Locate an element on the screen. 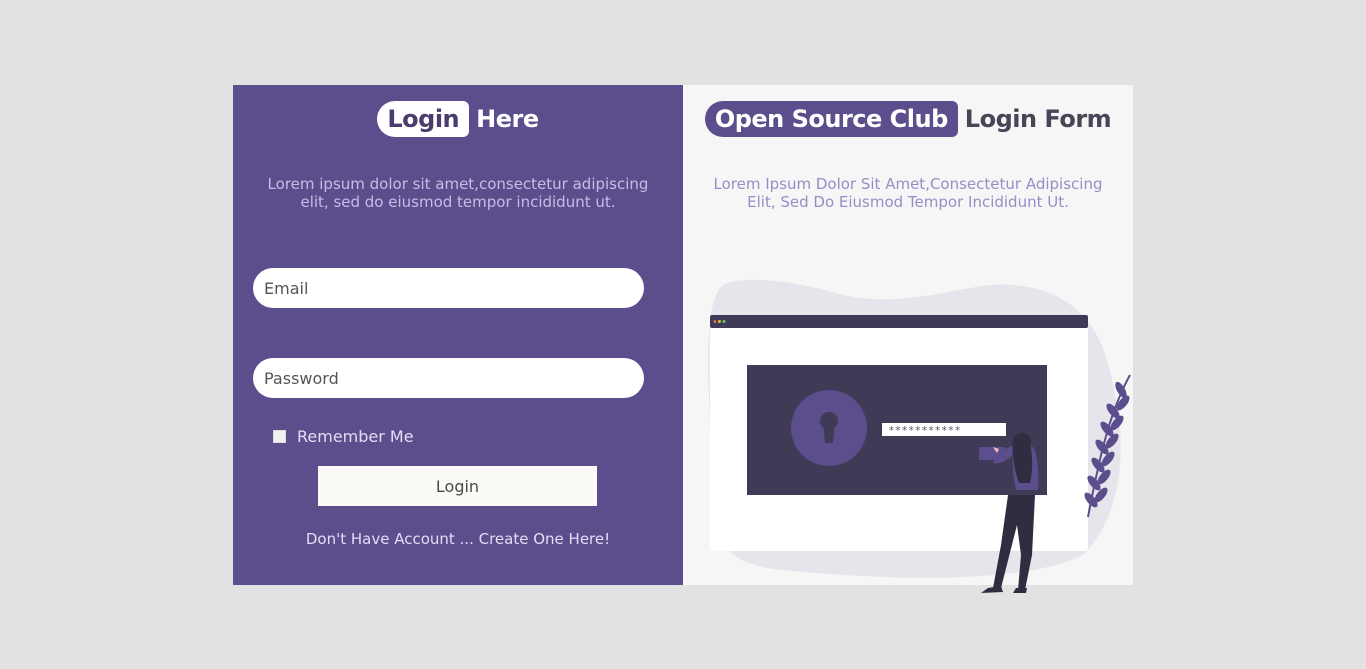 This screenshot has width=1366, height=669. login-button: Login is located at coordinates (457, 486).